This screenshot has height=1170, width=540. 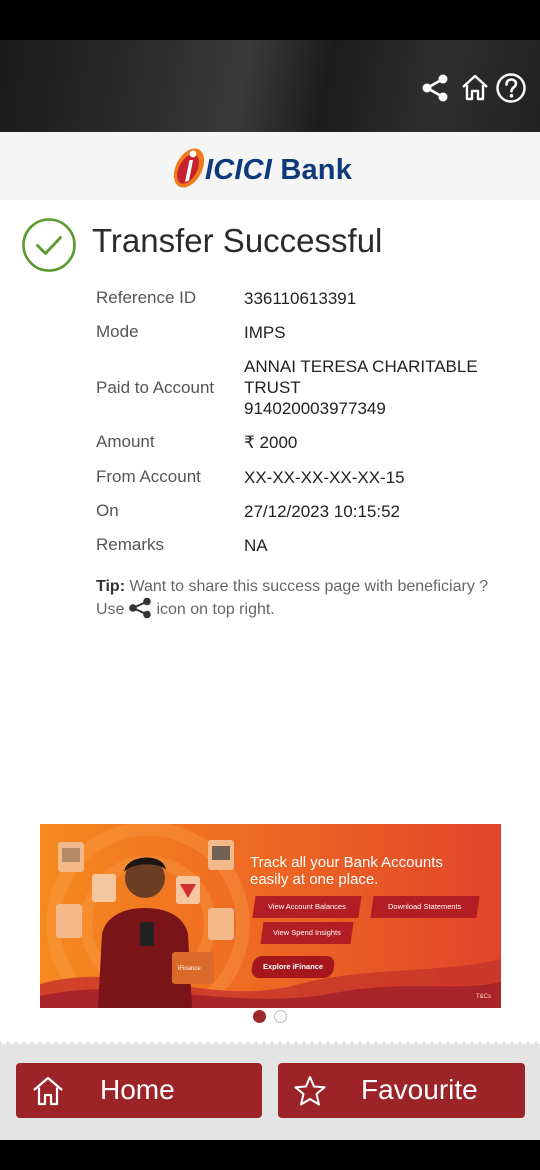 I want to click on view-account-balances-button: View Account Balances, so click(x=307, y=907).